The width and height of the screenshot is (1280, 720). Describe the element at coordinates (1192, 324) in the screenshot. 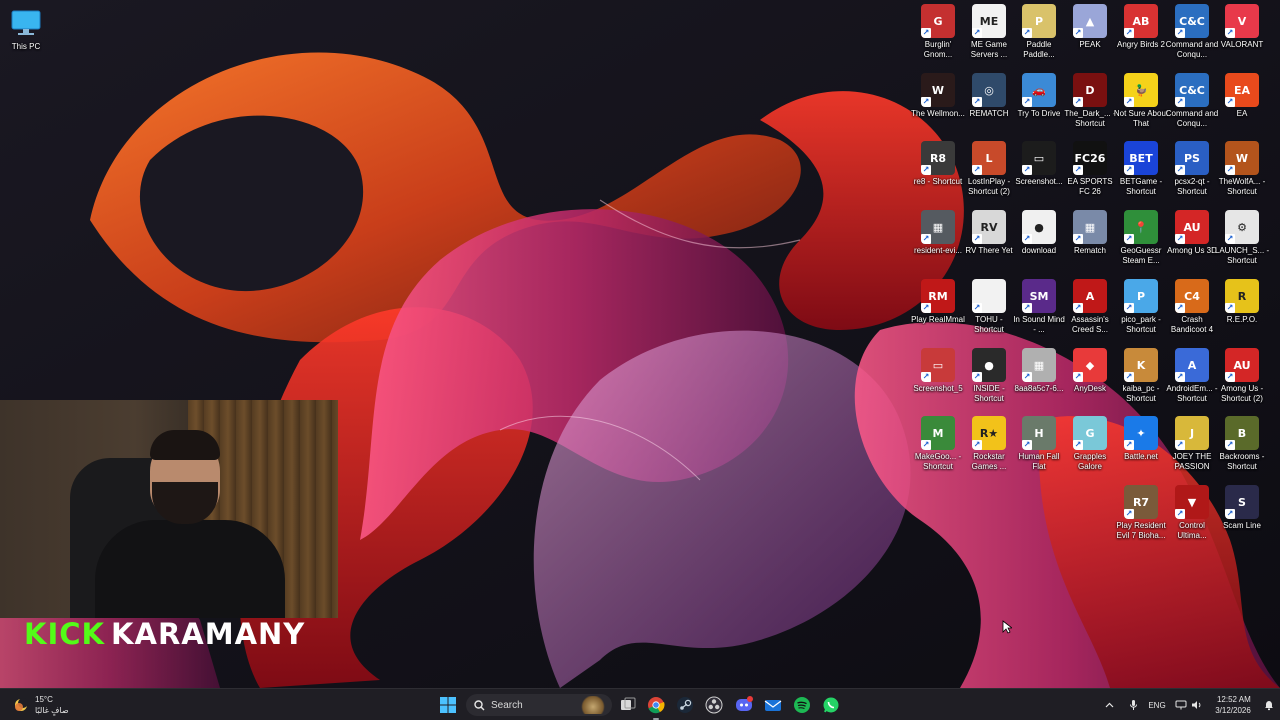

I see `desktop-shortcut-label: Crash Bandicoot 4` at that location.